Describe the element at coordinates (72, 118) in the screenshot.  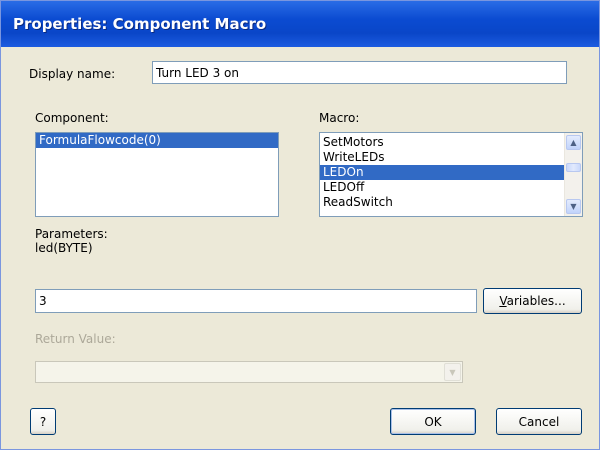
I see `component-label: Component:` at that location.